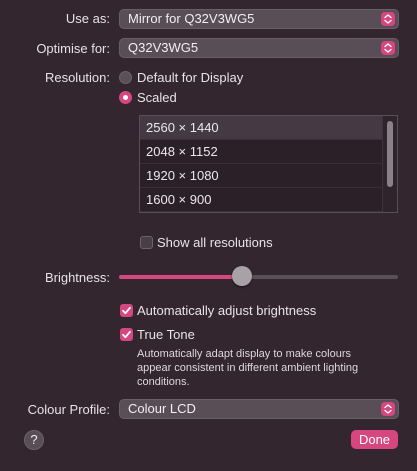 The height and width of the screenshot is (471, 417). I want to click on scrollbar, so click(389, 164).